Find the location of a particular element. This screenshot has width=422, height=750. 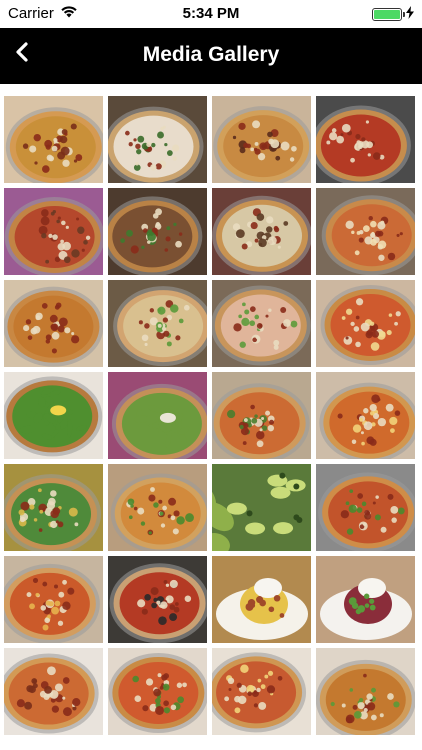

battery-level is located at coordinates (387, 14).